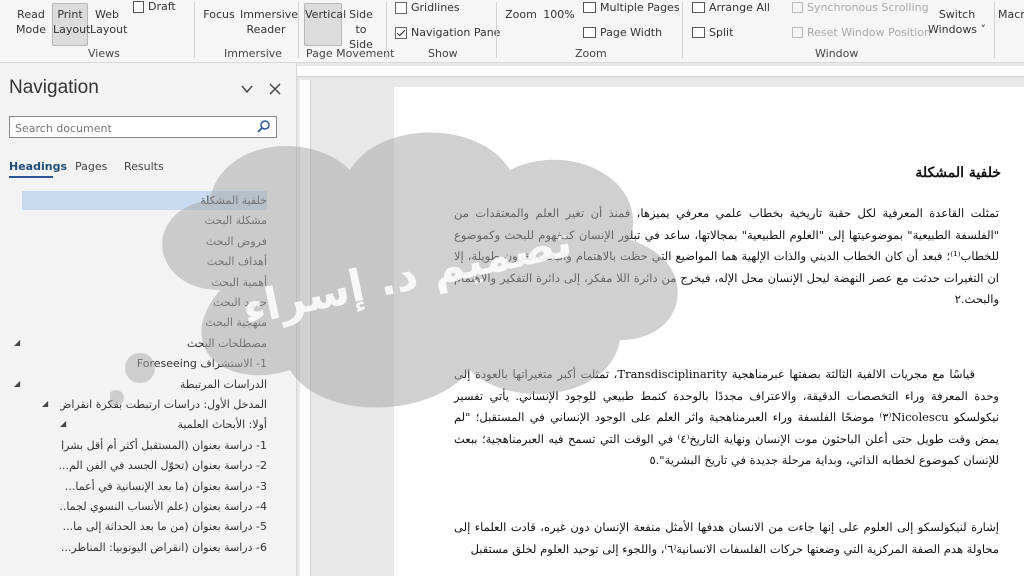 This screenshot has height=576, width=1024. Describe the element at coordinates (589, 32) in the screenshot. I see `page-width-icon` at that location.